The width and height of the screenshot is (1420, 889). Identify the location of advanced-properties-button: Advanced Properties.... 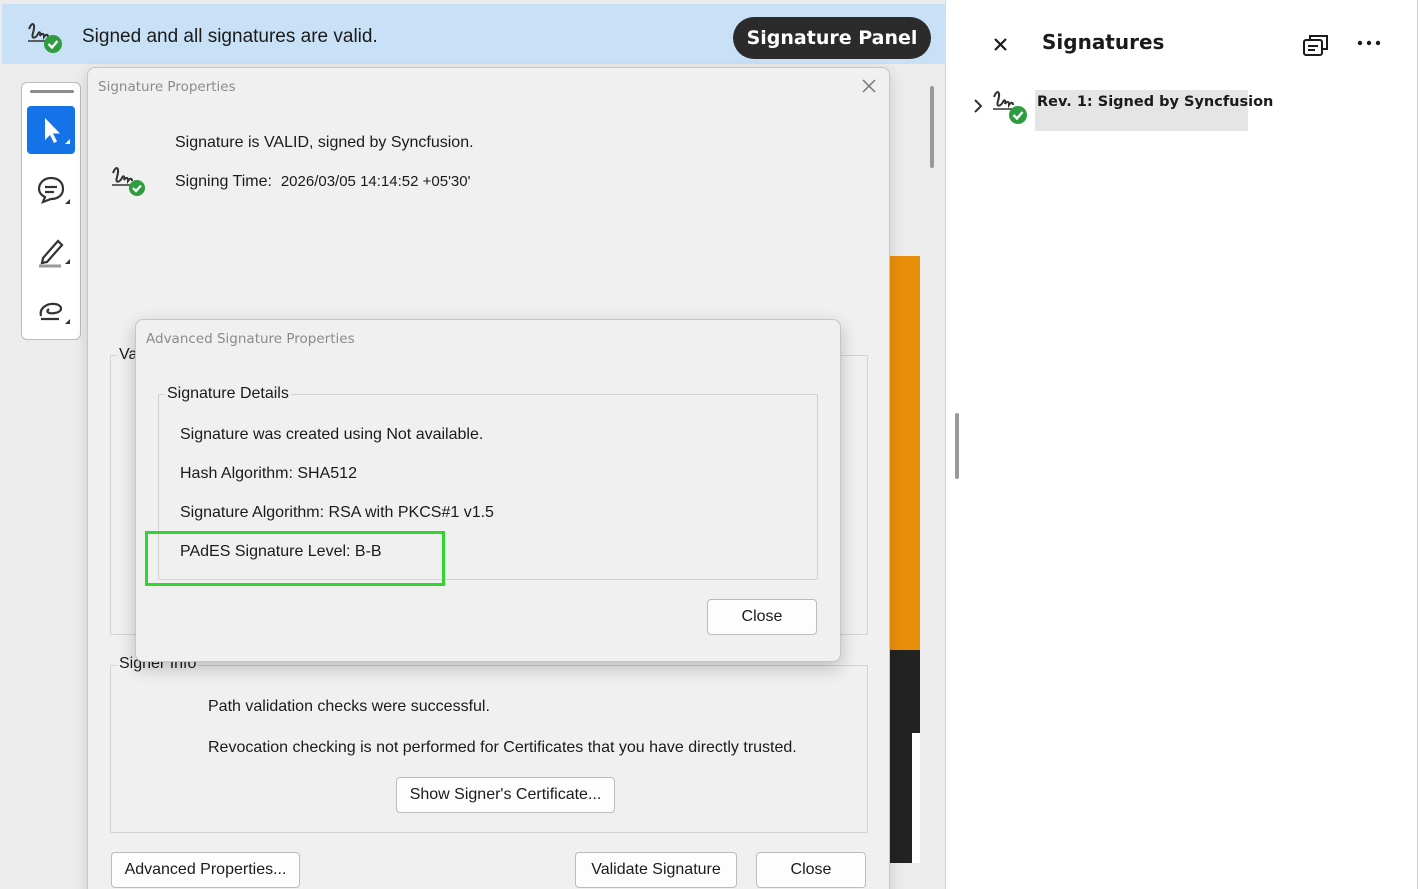
(205, 870).